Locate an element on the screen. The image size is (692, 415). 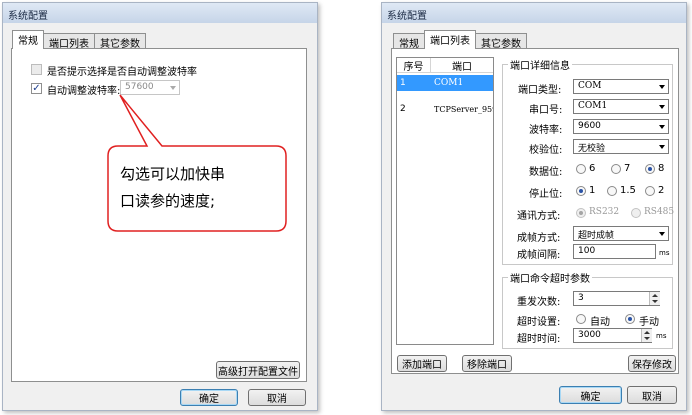
table-row: 2 TCPServer_9595 is located at coordinates (445, 109).